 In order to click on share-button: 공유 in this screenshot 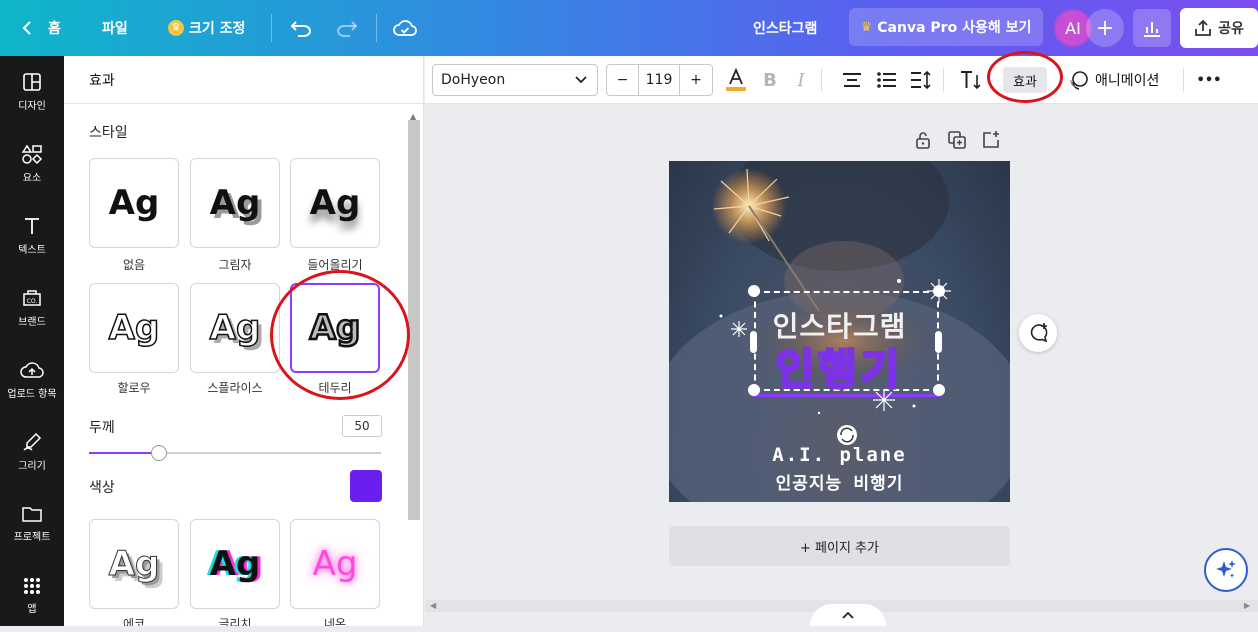, I will do `click(1219, 28)`.